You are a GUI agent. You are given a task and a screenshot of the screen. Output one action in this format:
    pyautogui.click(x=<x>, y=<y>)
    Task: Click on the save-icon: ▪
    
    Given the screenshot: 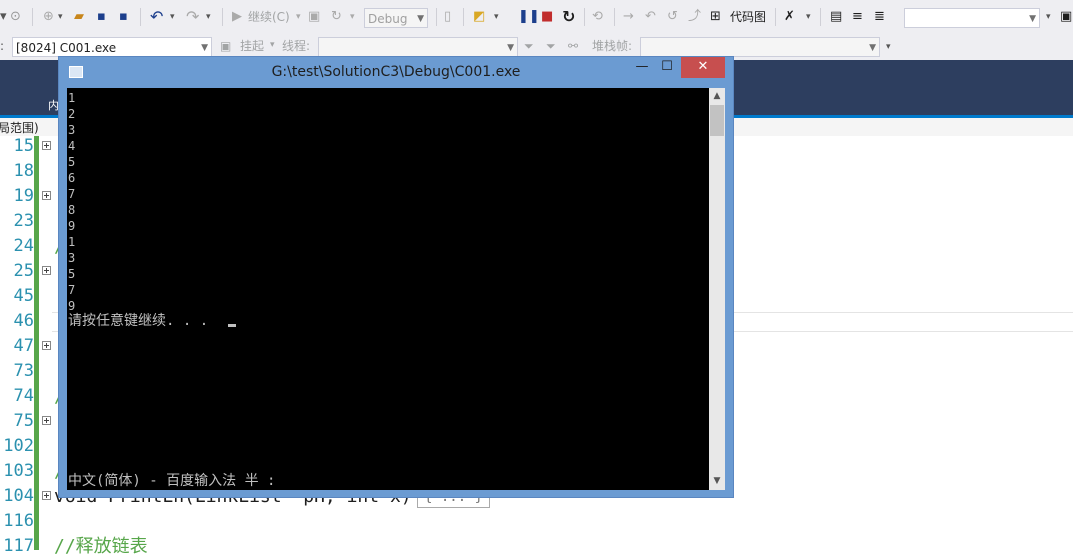 What is the action you would take?
    pyautogui.click(x=101, y=17)
    